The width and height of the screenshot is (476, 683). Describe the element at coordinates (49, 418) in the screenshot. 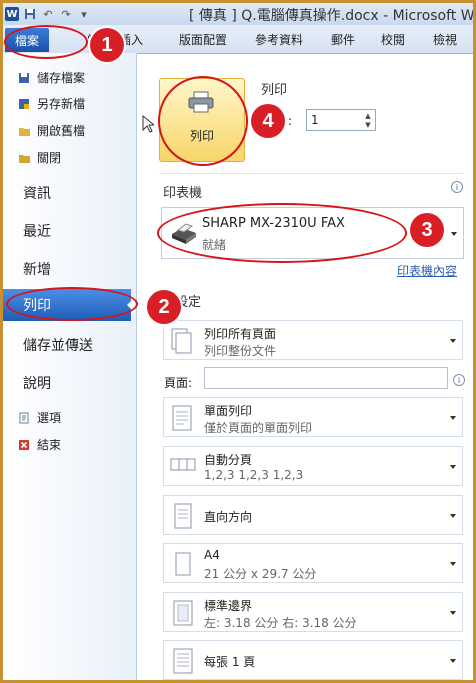

I see `nav-options-label: 選項` at that location.